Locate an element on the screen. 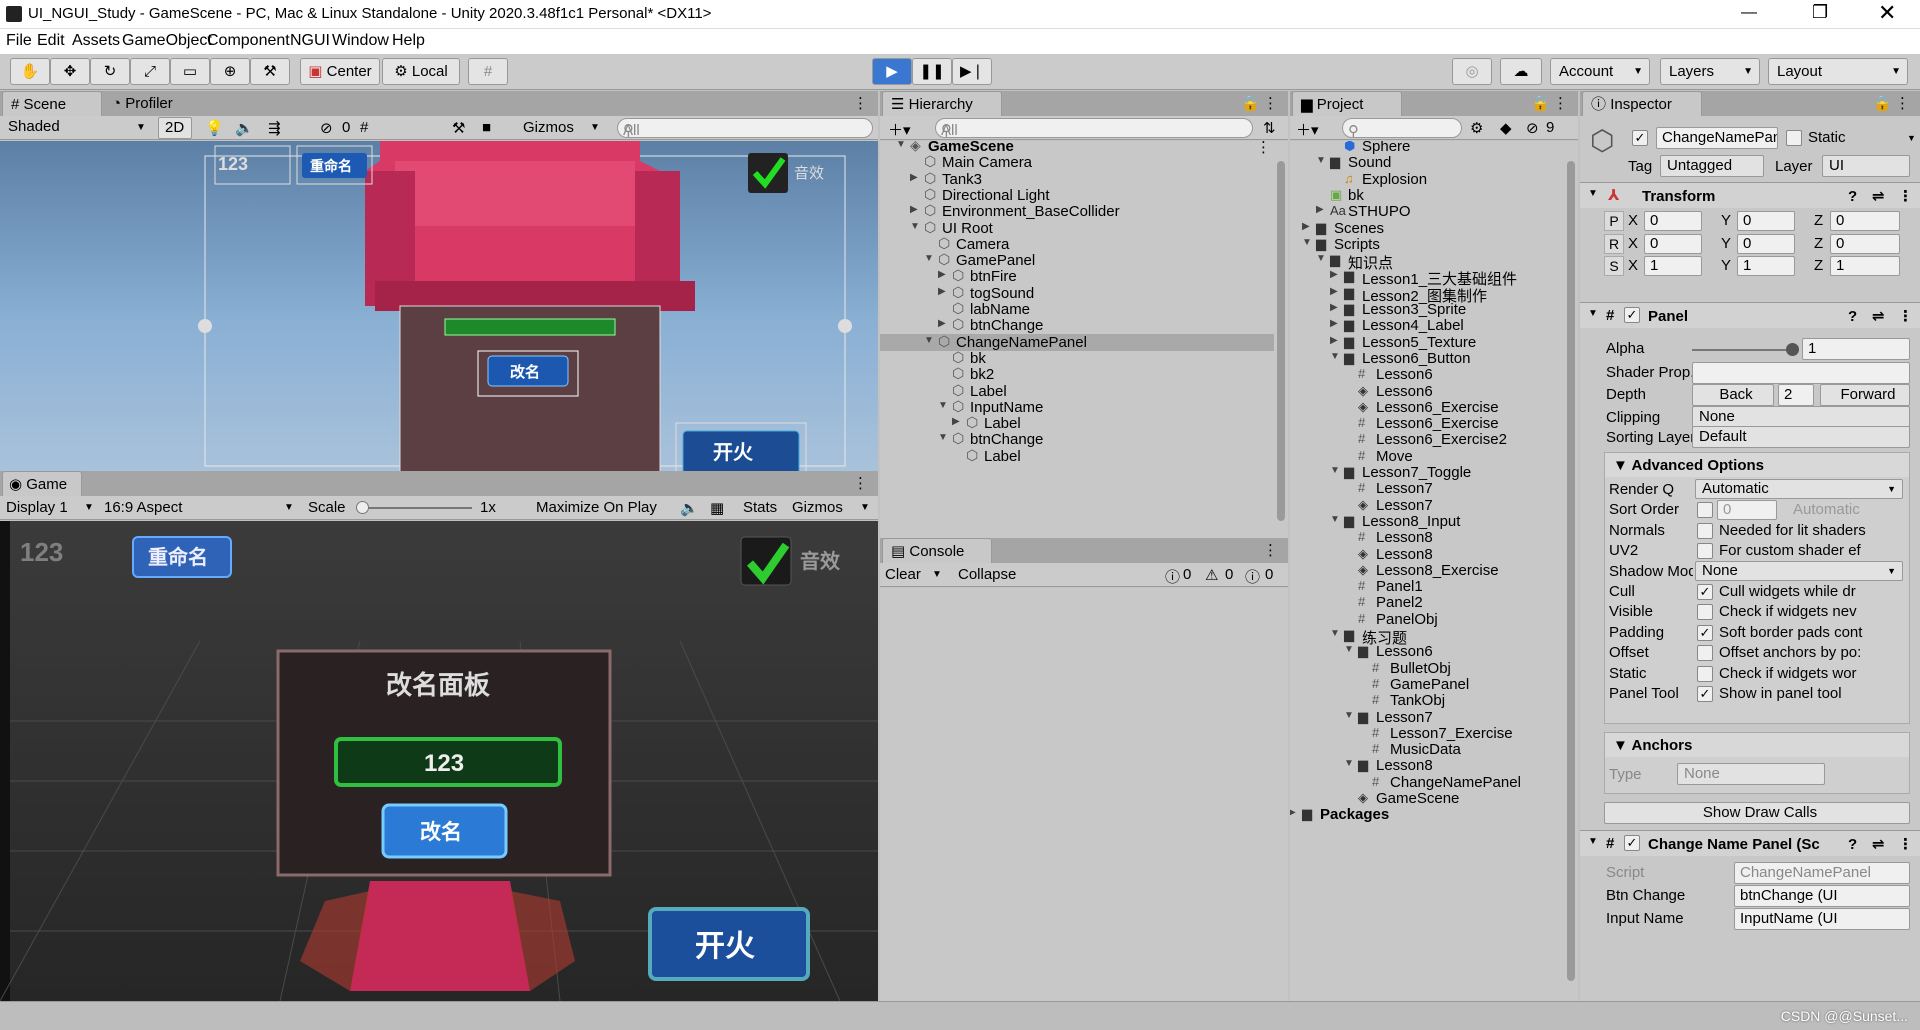  depth-back-button: Back is located at coordinates (1733, 395).